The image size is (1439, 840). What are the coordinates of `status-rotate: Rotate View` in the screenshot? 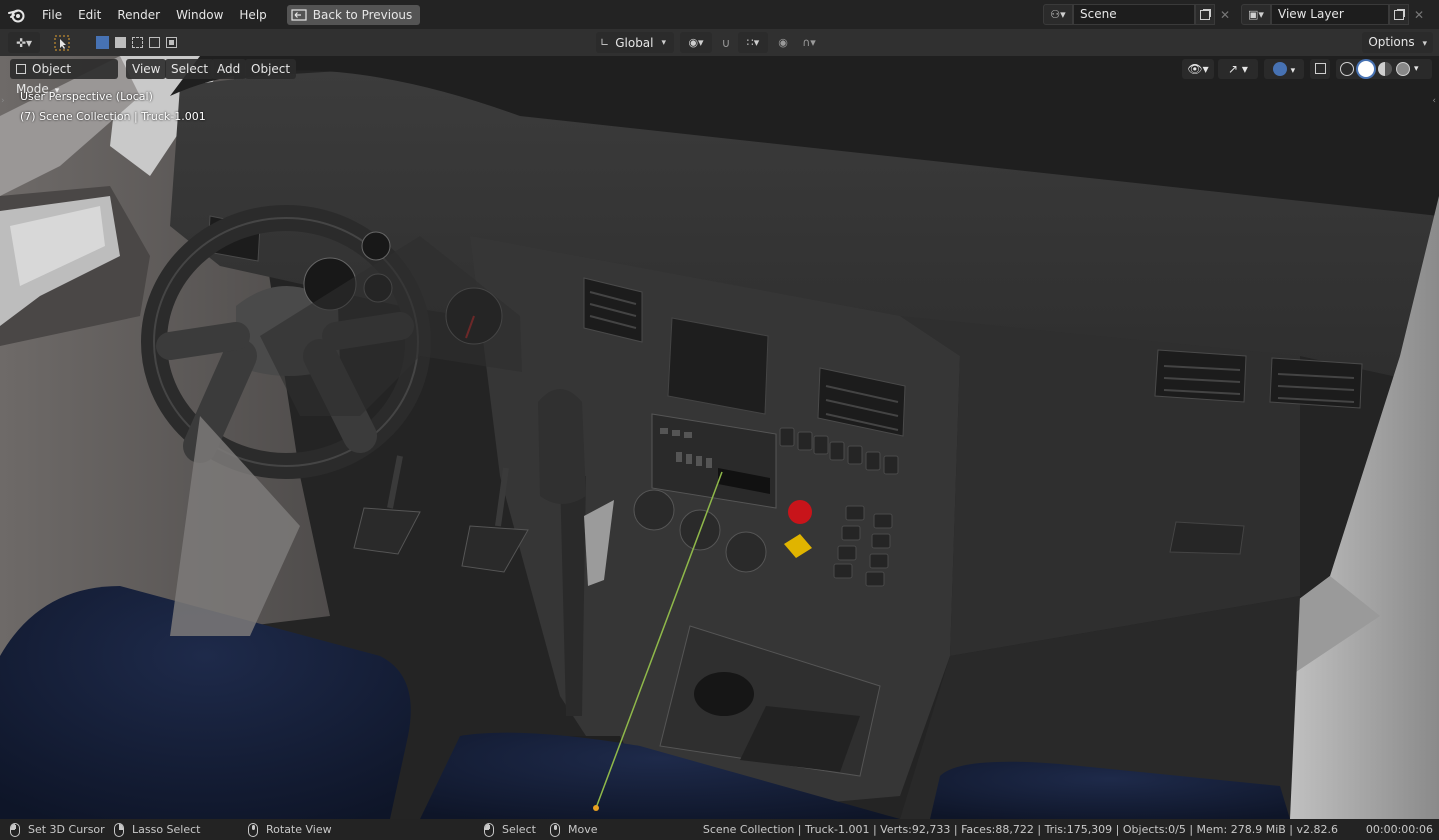 It's located at (290, 829).